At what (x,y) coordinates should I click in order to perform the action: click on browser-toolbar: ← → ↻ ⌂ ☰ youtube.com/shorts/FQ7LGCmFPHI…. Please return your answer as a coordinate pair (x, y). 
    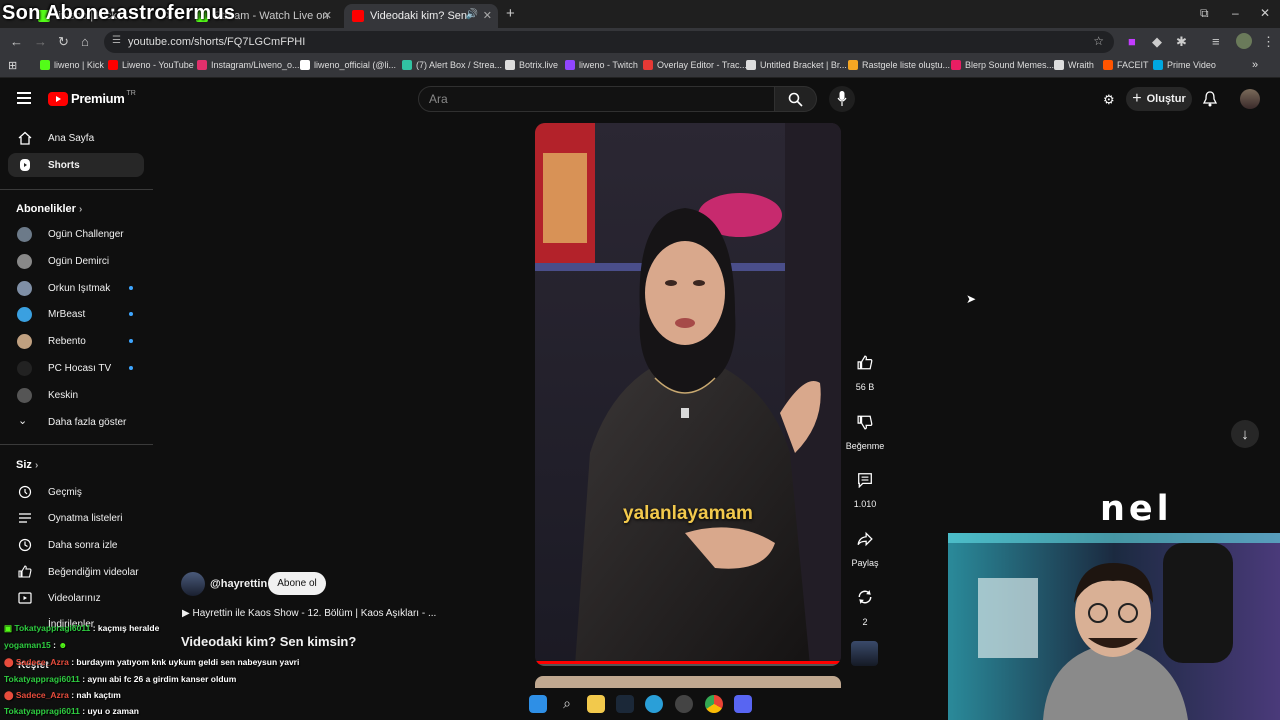
    Looking at the image, I should click on (640, 42).